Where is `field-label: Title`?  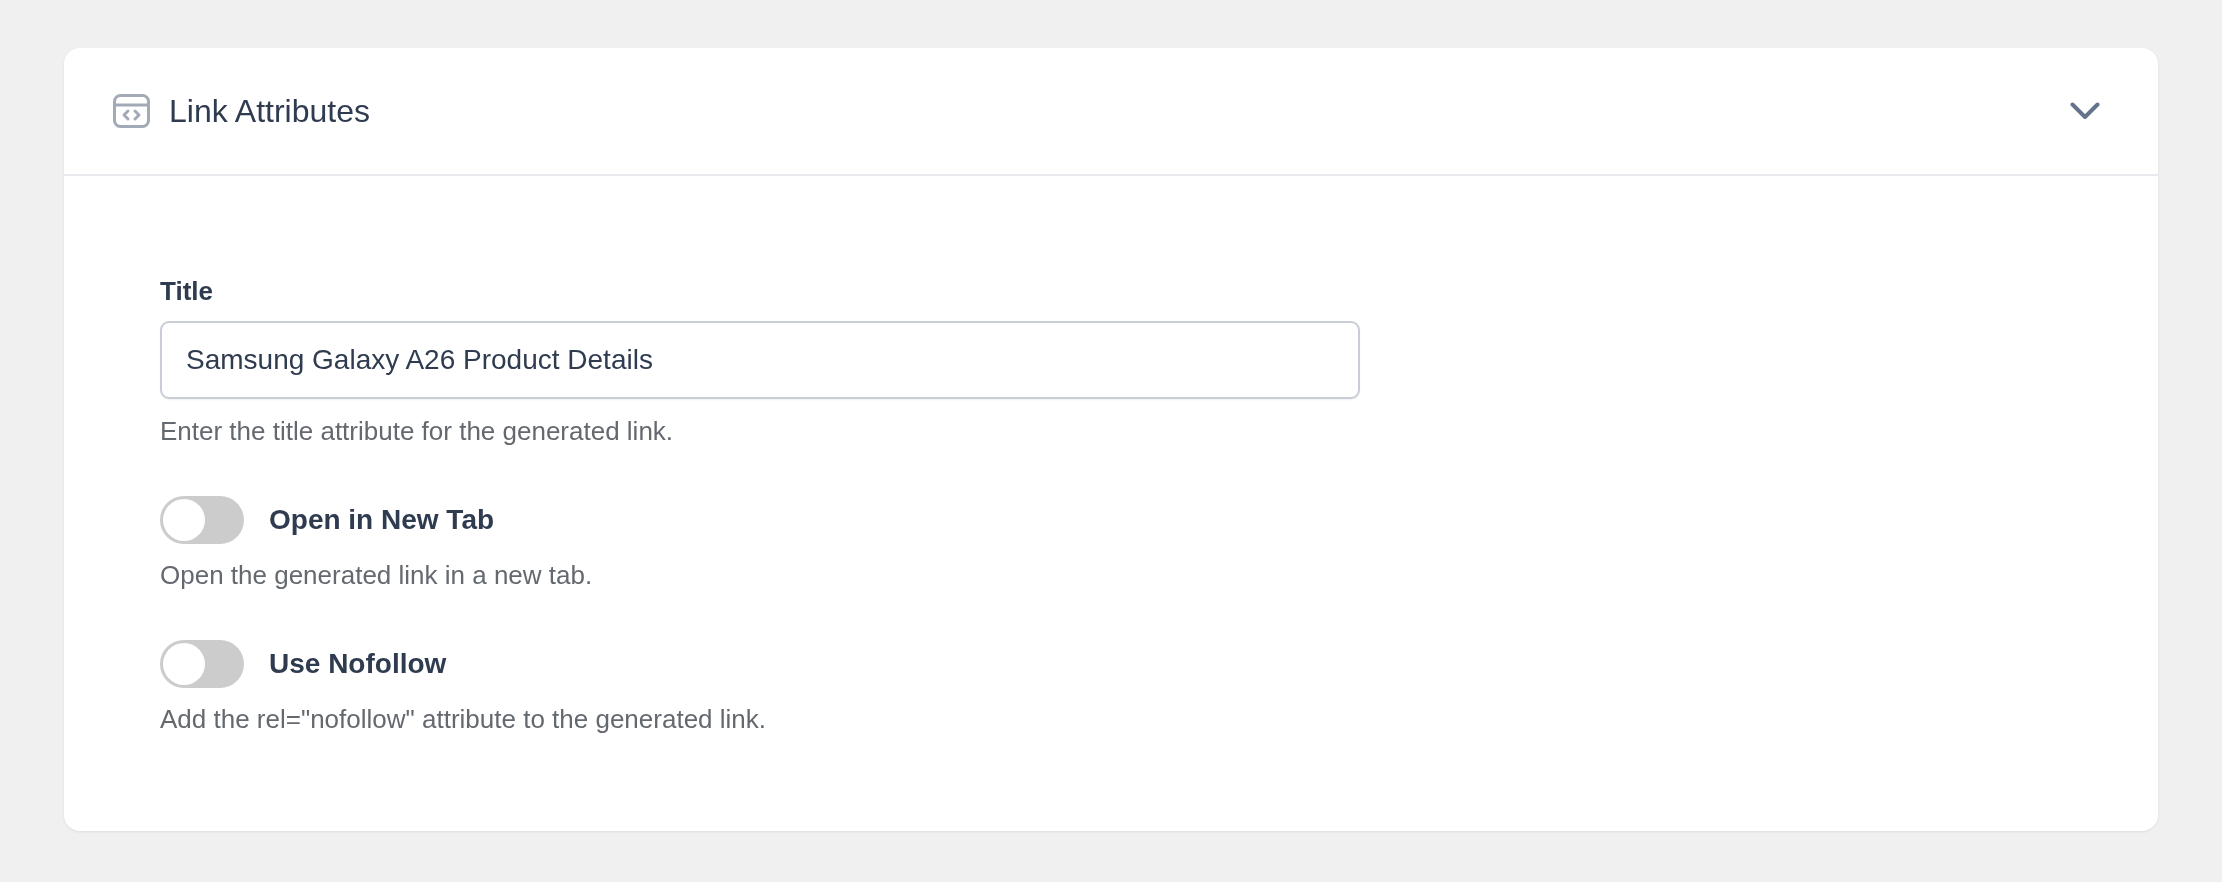 field-label: Title is located at coordinates (186, 291).